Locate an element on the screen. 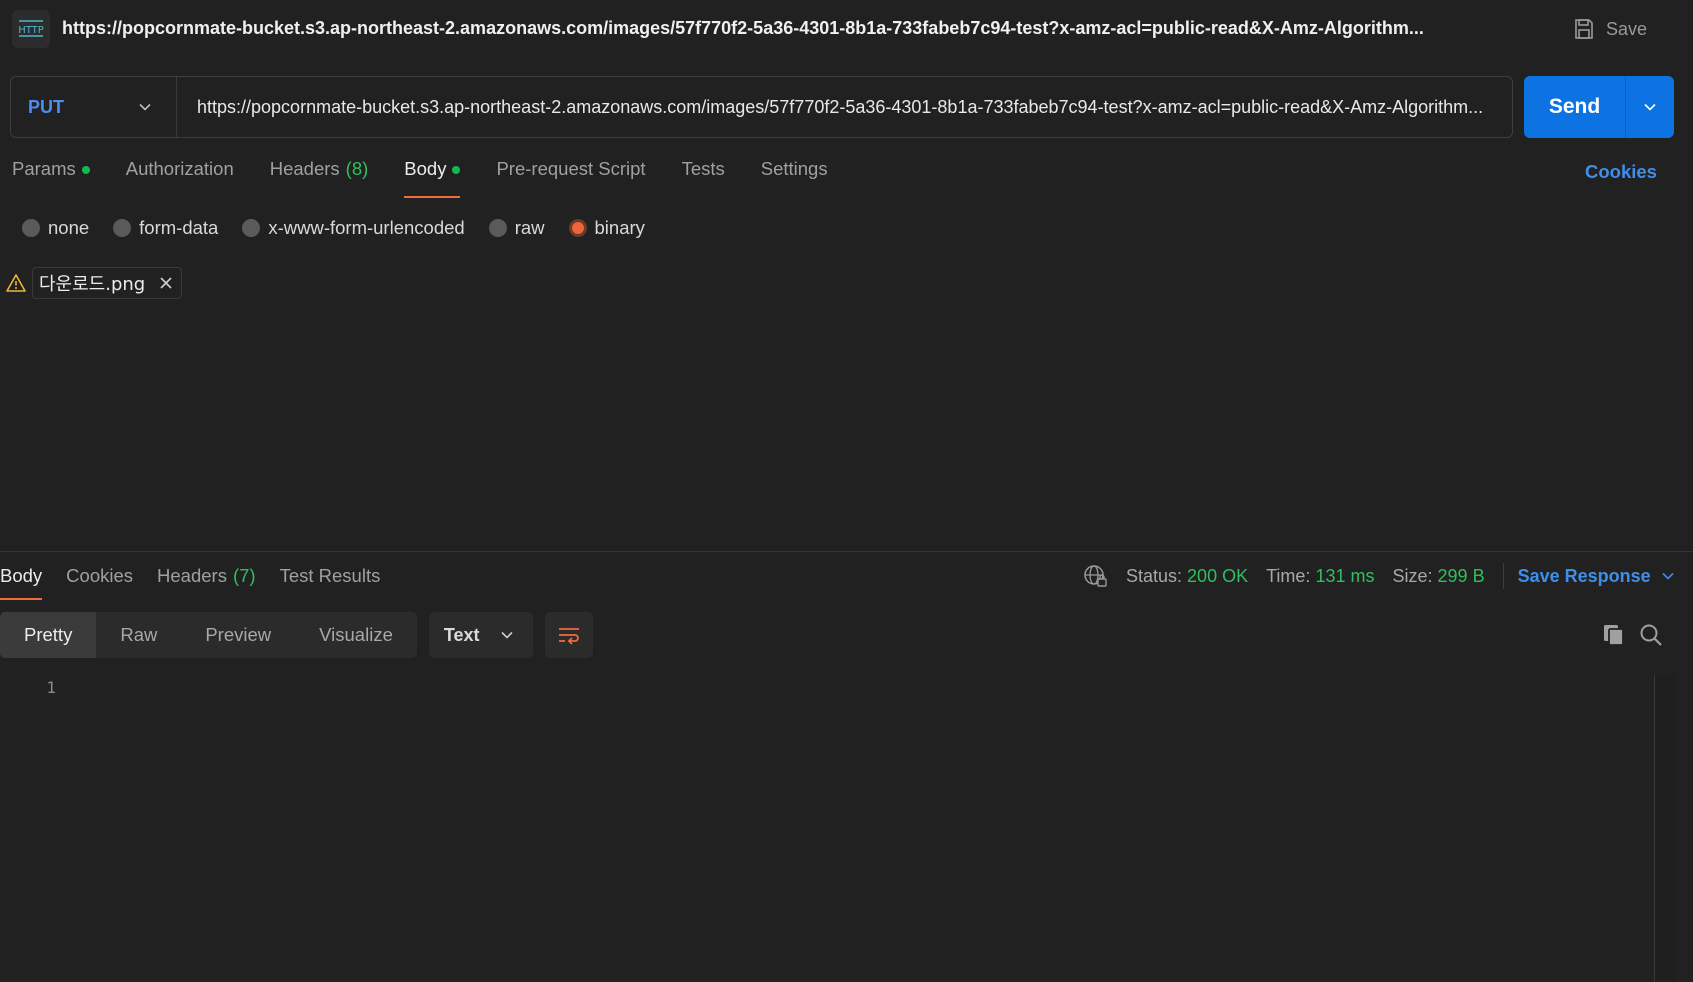 Image resolution: width=1693 pixels, height=982 pixels. method-label: PUT is located at coordinates (46, 106).